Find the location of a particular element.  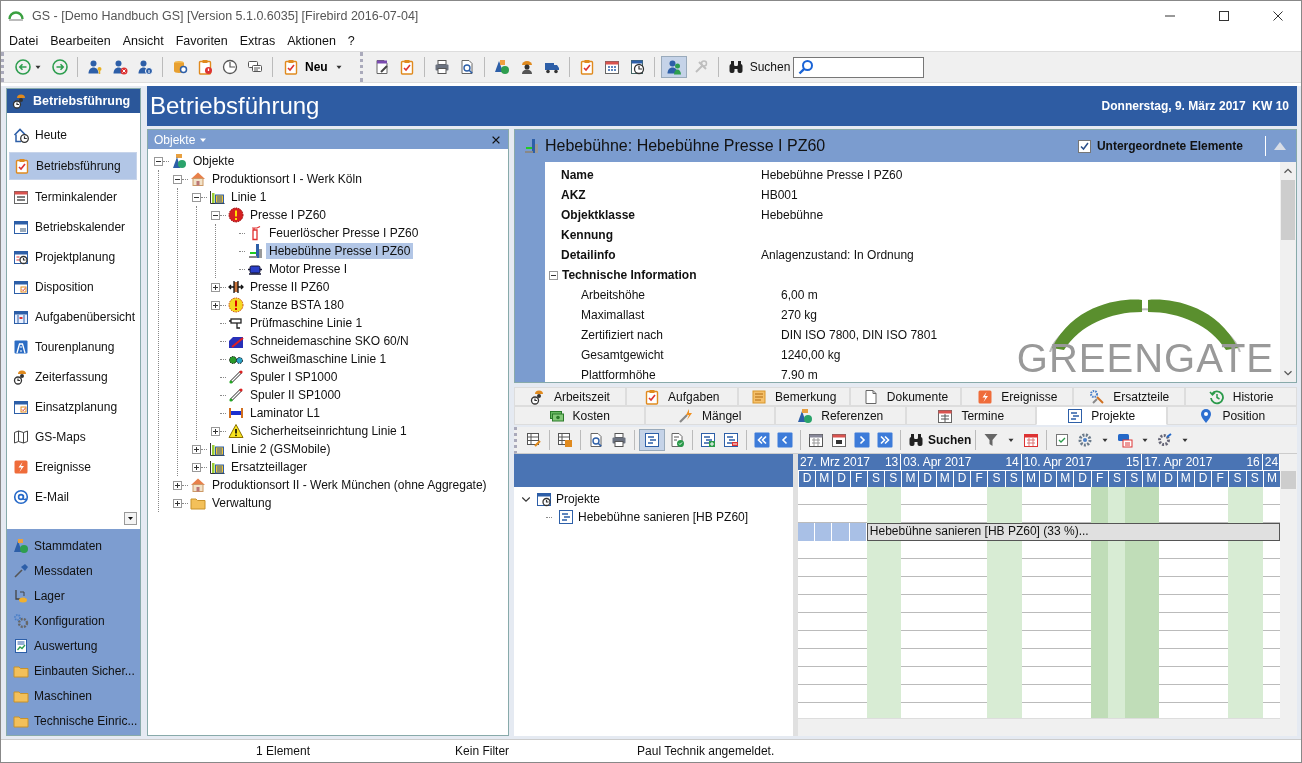

menu-item: Favoriten is located at coordinates (201, 40).